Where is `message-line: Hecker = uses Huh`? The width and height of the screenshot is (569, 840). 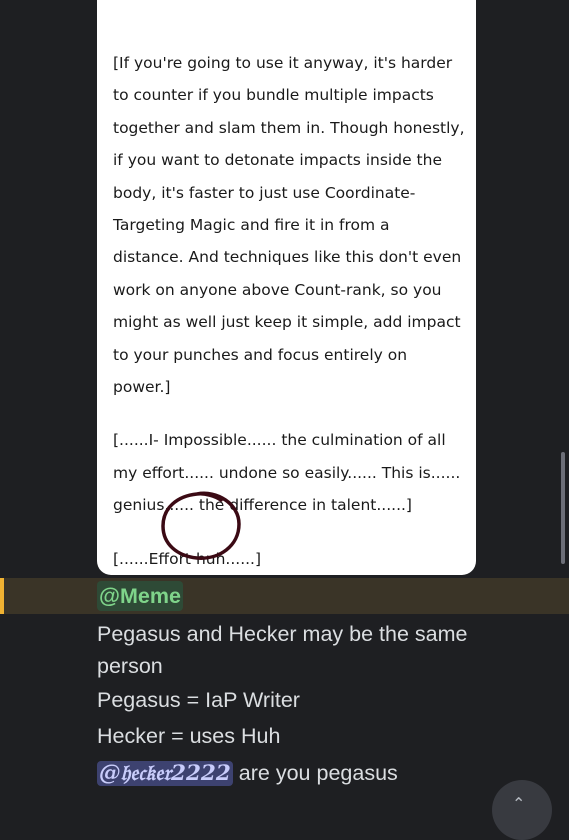 message-line: Hecker = uses Huh is located at coordinates (189, 736).